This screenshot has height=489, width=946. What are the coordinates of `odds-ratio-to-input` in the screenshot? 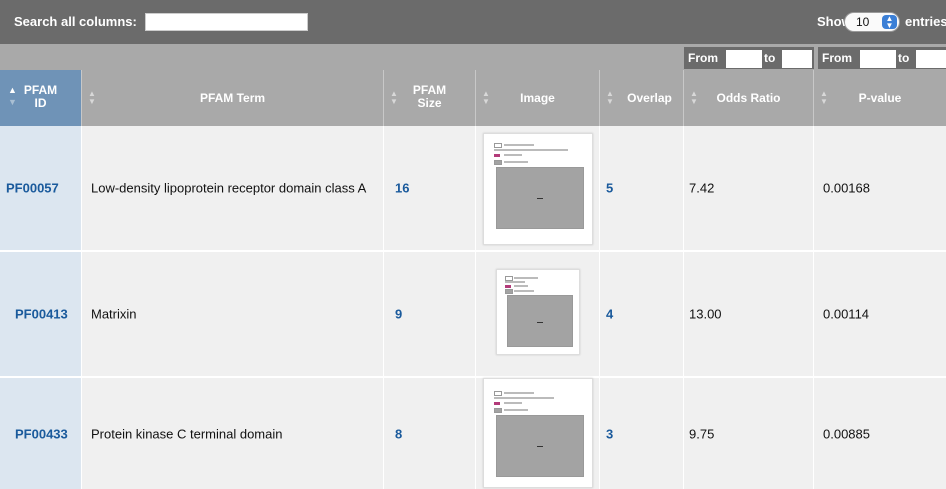 It's located at (797, 59).